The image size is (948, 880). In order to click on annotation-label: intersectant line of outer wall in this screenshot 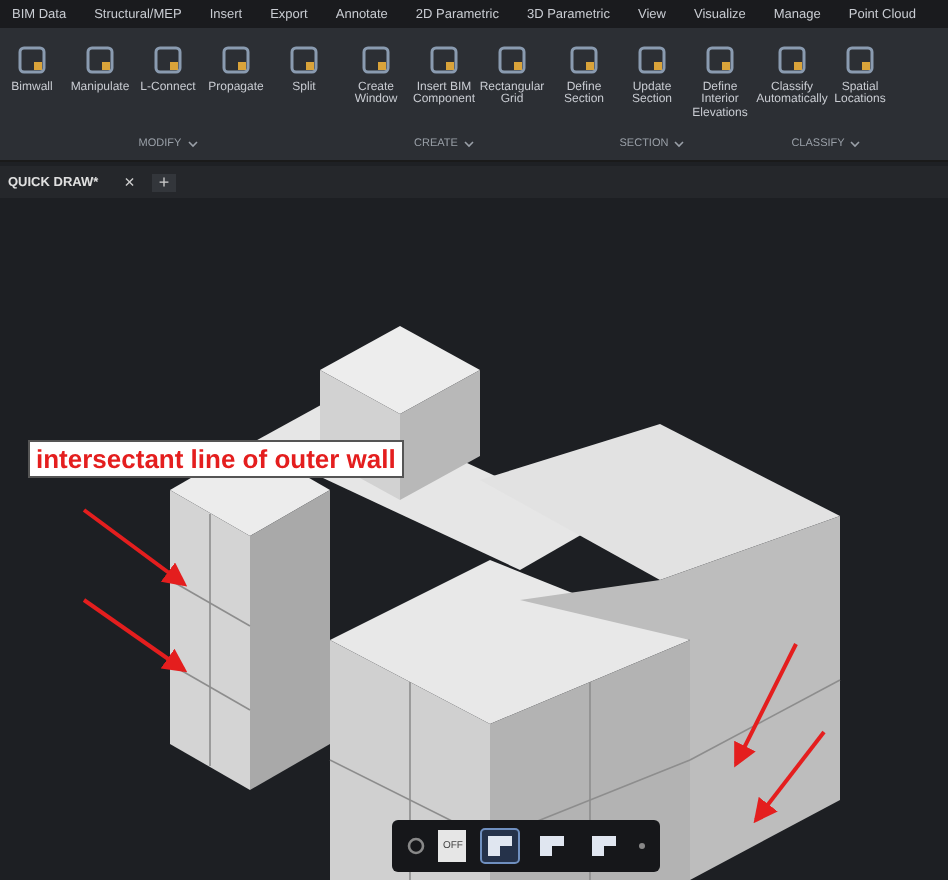, I will do `click(216, 459)`.